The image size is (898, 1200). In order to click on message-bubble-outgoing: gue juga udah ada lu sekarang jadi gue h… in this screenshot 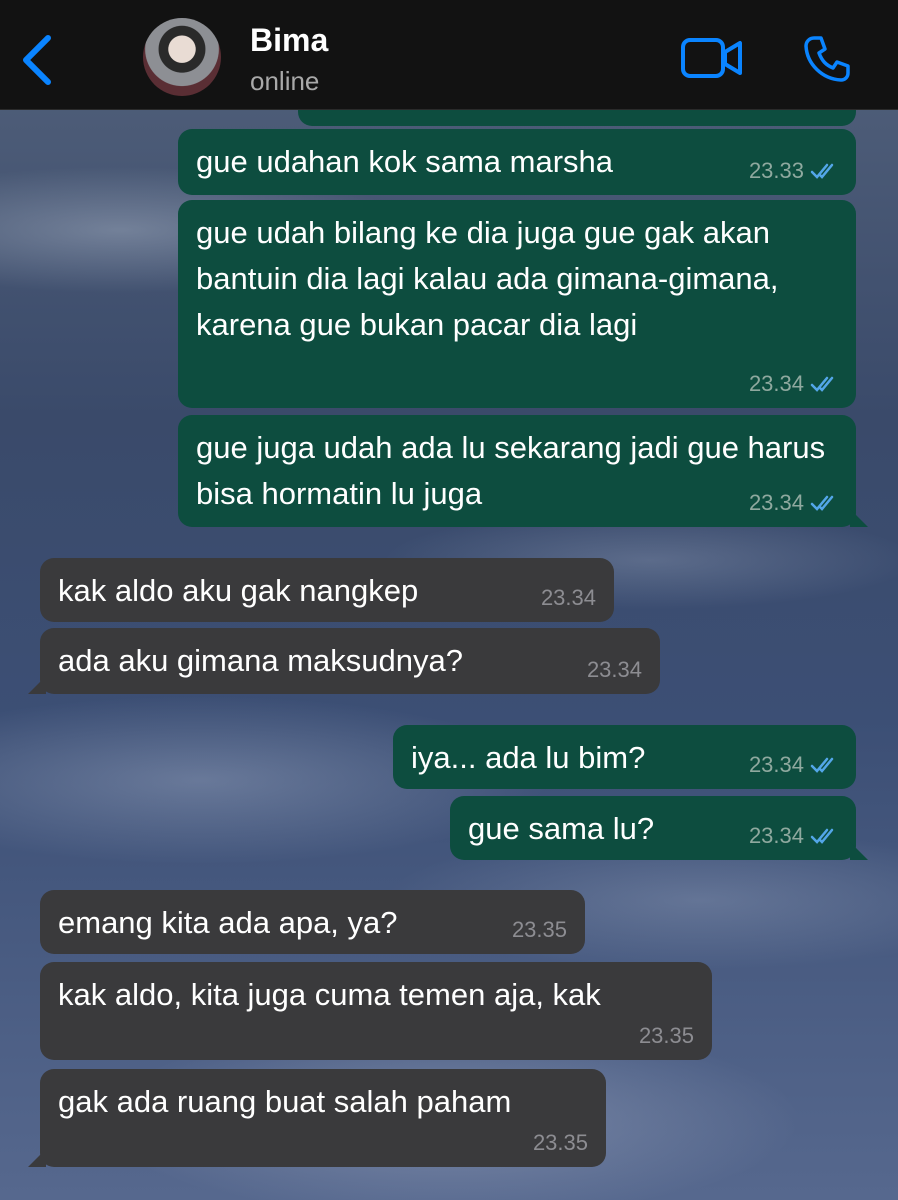, I will do `click(523, 471)`.